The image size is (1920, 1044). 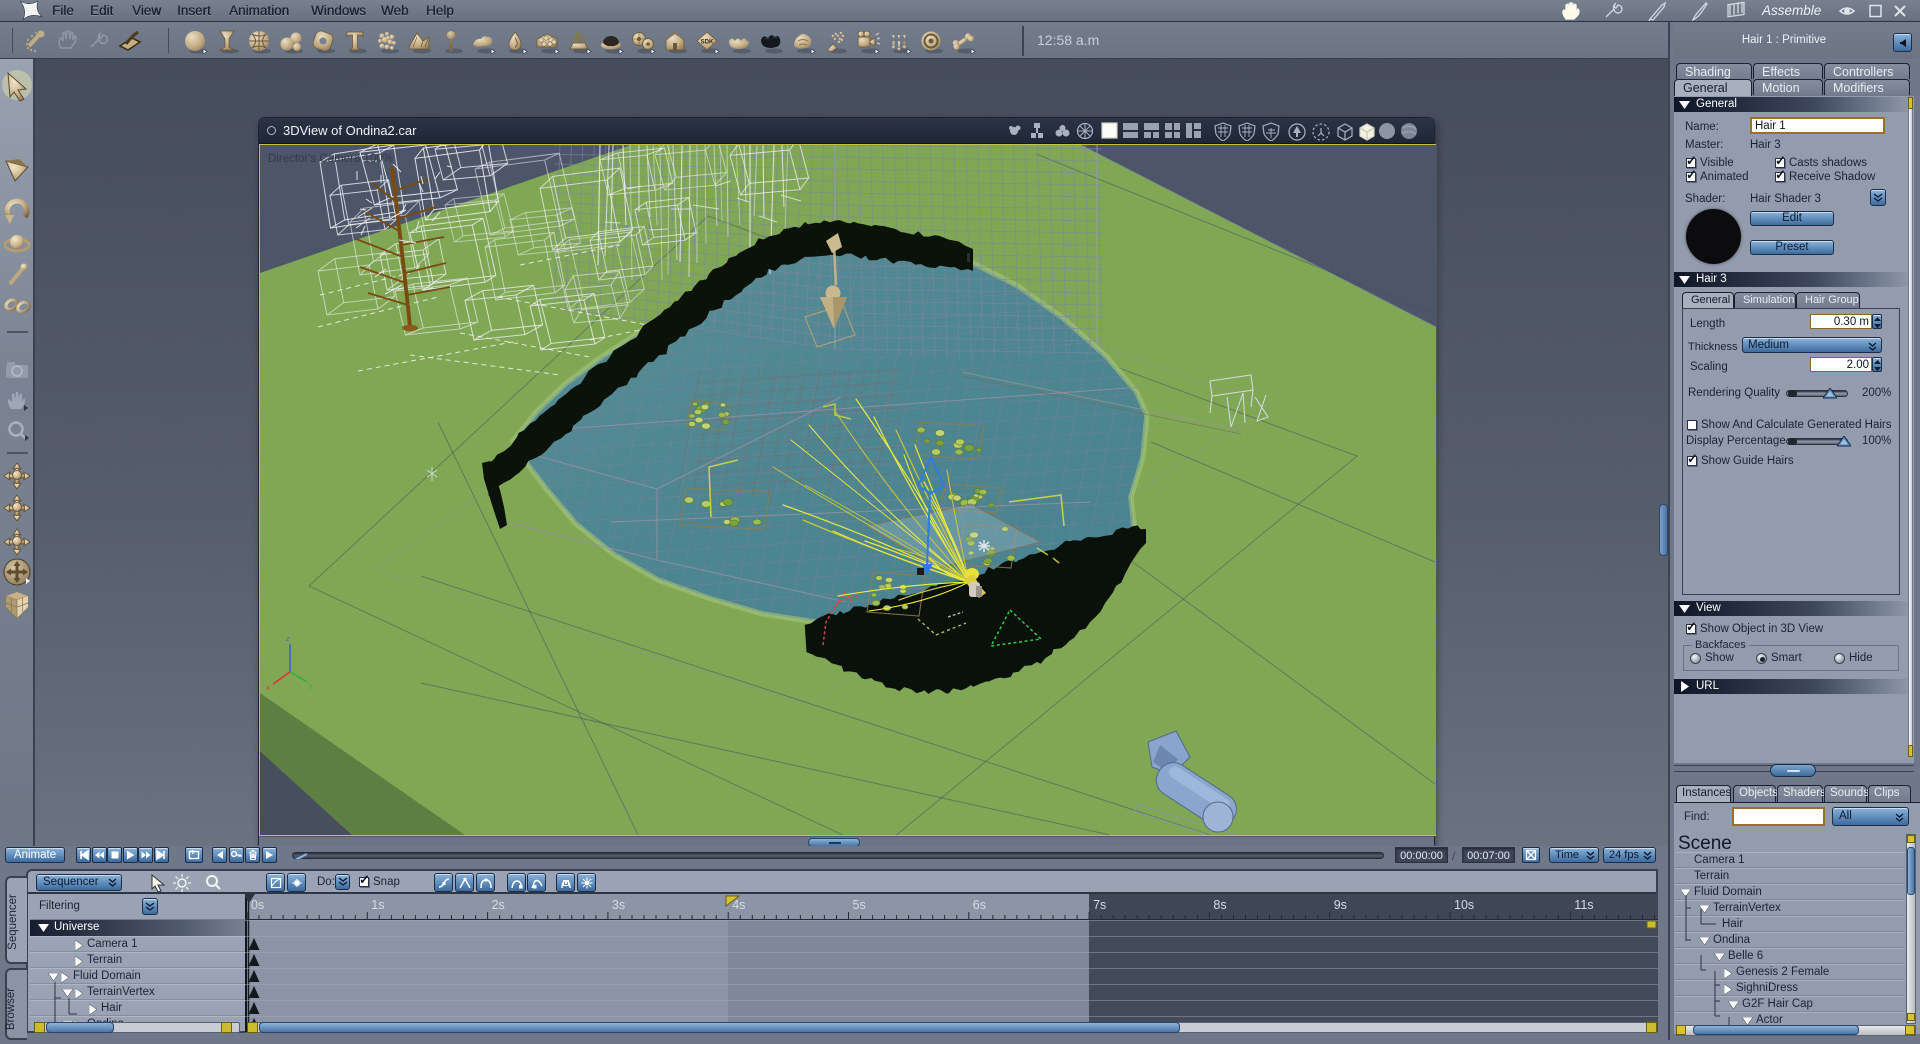 I want to click on svg-text: 5s, so click(x=859, y=905).